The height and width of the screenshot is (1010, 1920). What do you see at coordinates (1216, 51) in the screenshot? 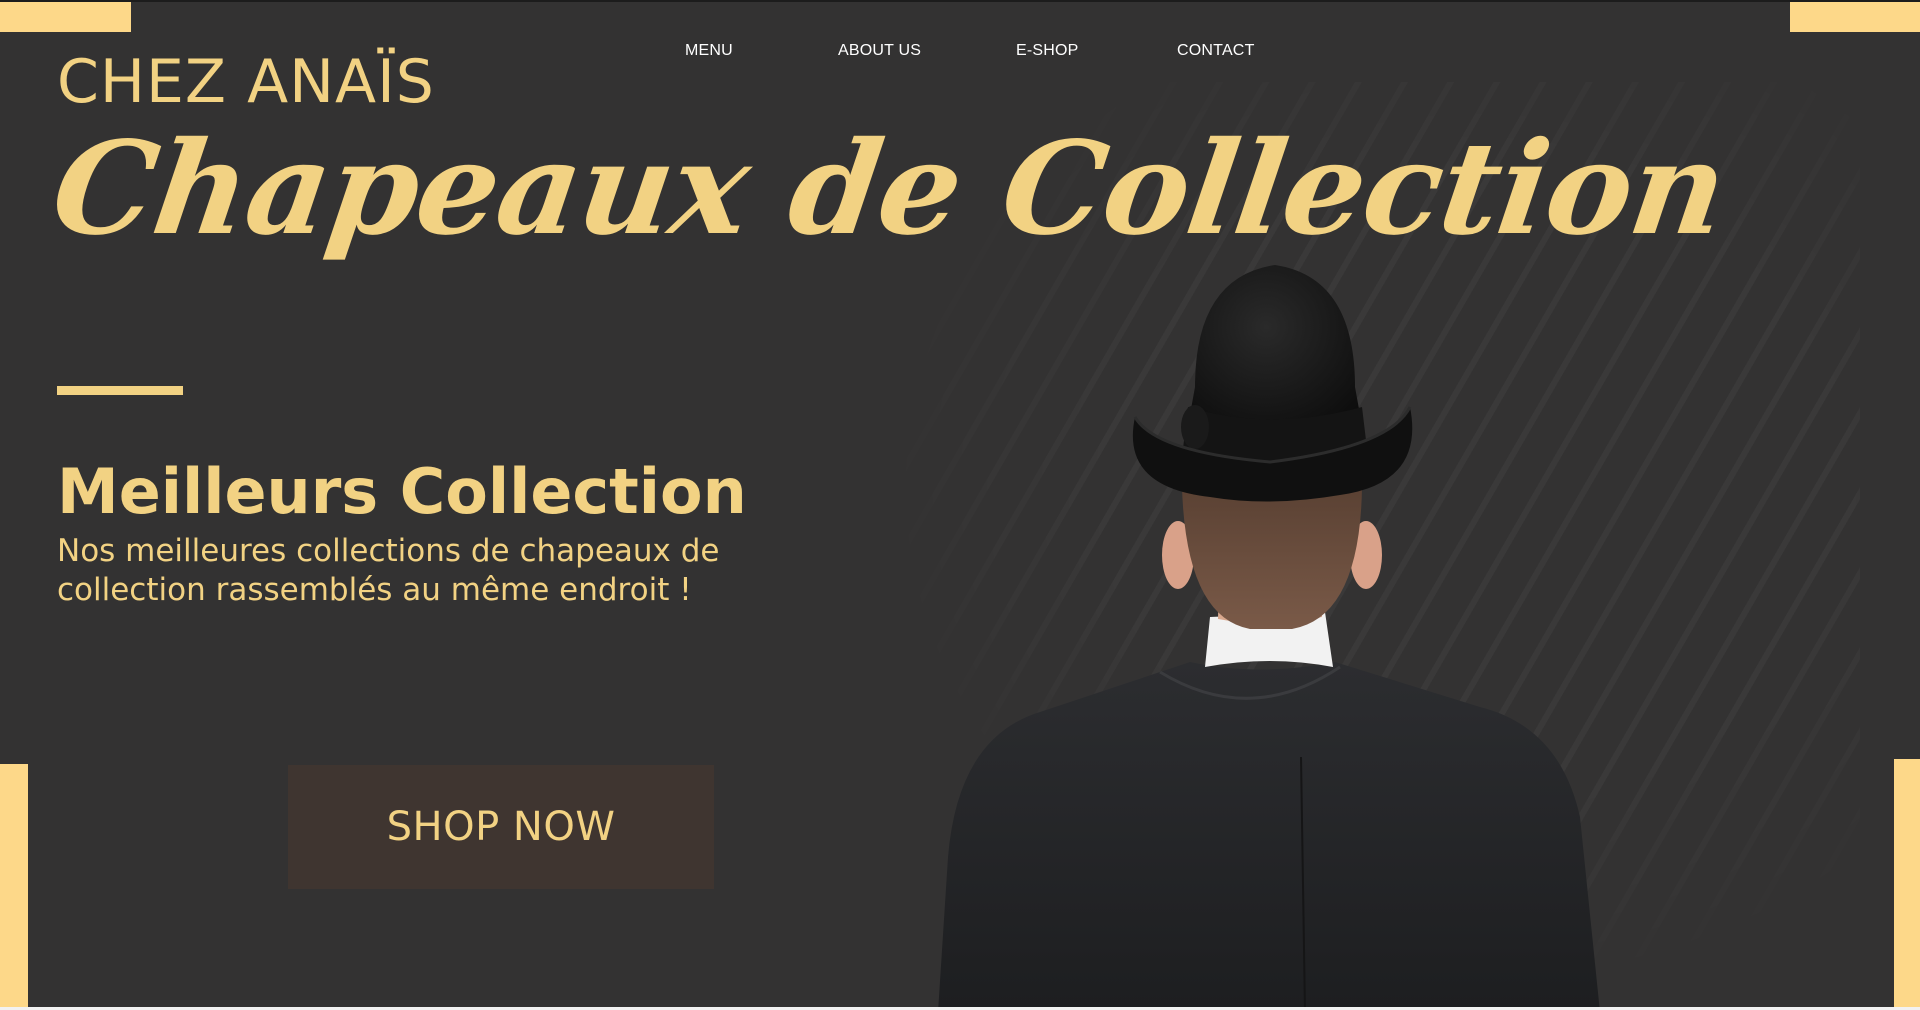
I see `nav-item-contact: CONTACT` at bounding box center [1216, 51].